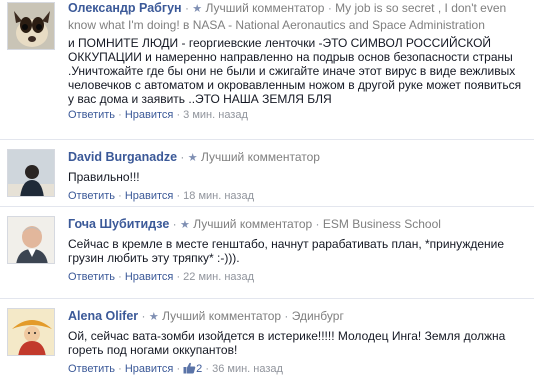 The height and width of the screenshot is (390, 534). Describe the element at coordinates (189, 370) in the screenshot. I see `thumbs-up-icon` at that location.